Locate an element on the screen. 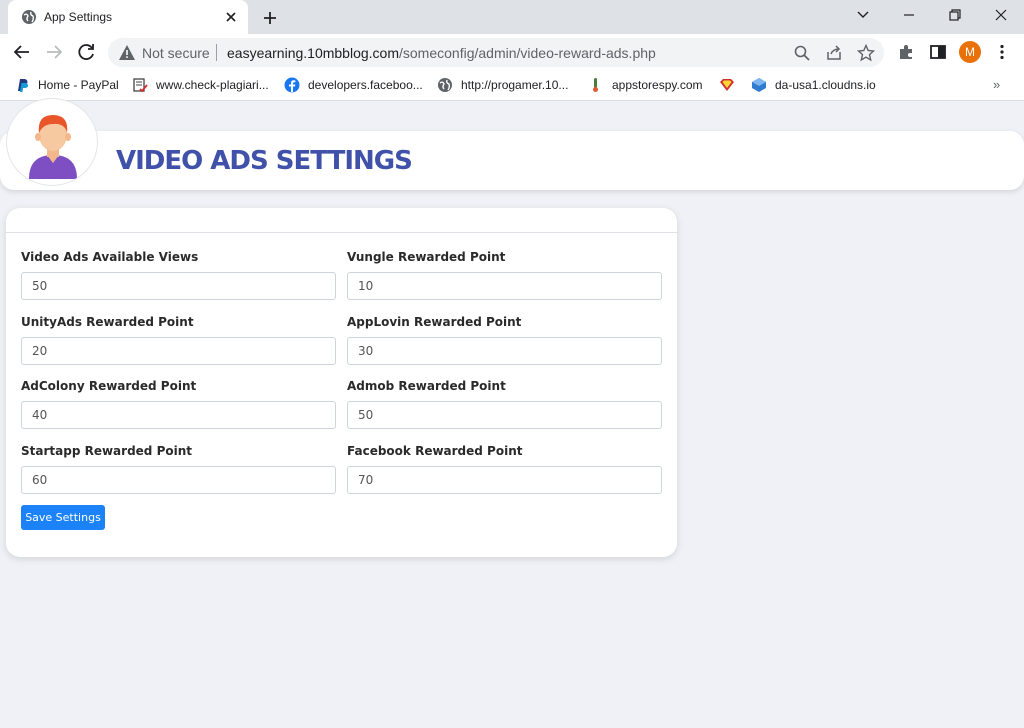 The width and height of the screenshot is (1024, 728). window-close-icon is located at coordinates (1001, 15).